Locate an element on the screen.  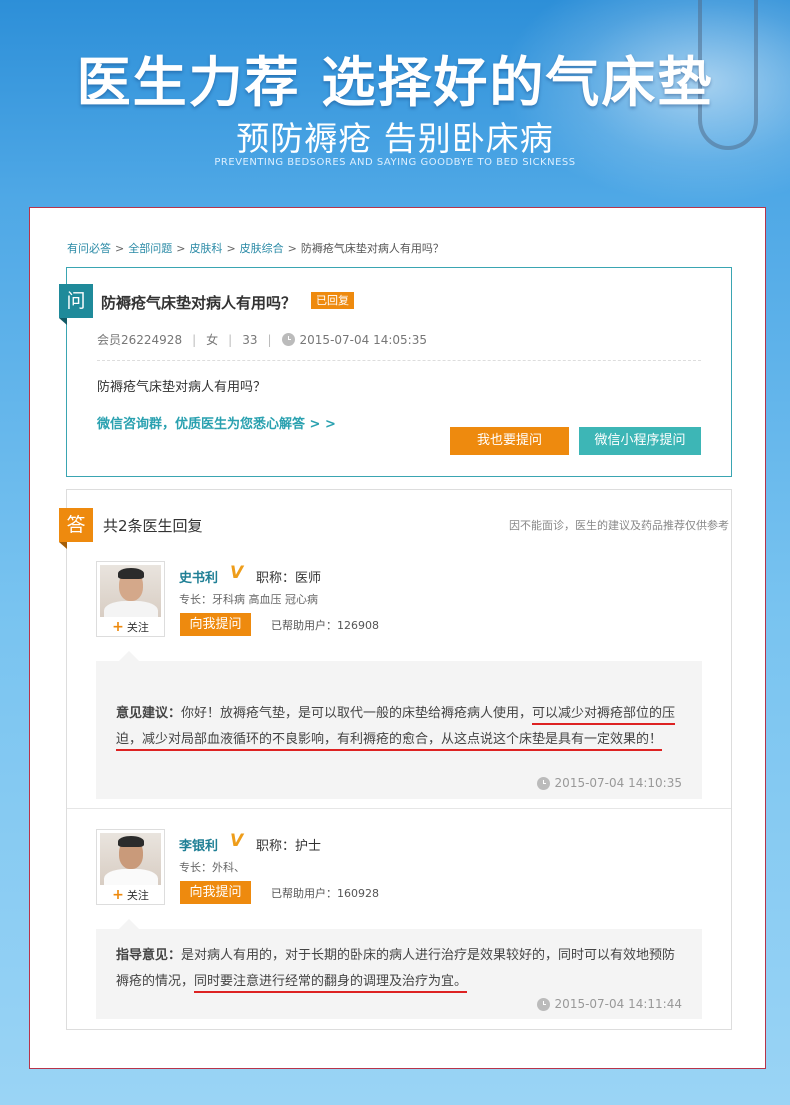
doctor-specialty: 专长：外科、 is located at coordinates (212, 867).